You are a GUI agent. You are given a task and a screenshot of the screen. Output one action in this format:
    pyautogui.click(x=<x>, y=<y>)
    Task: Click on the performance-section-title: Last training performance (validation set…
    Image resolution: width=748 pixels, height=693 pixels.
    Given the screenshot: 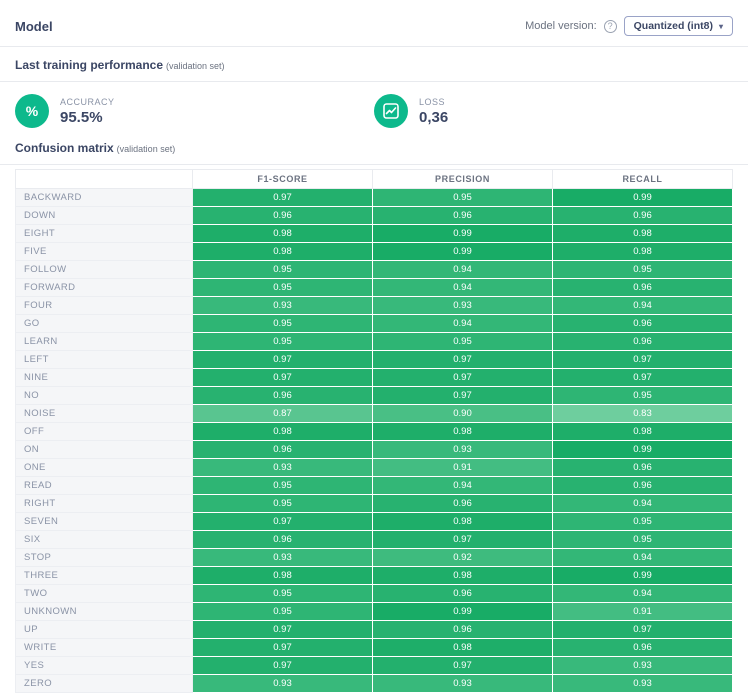 What is the action you would take?
    pyautogui.click(x=374, y=65)
    